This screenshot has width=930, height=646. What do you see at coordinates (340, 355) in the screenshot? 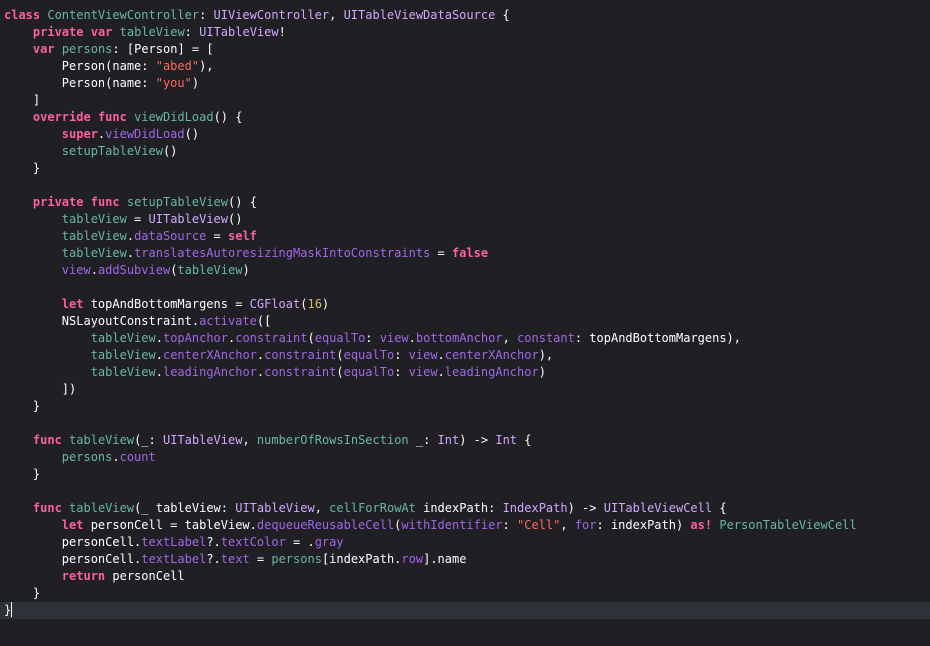
I see `code-token: (` at bounding box center [340, 355].